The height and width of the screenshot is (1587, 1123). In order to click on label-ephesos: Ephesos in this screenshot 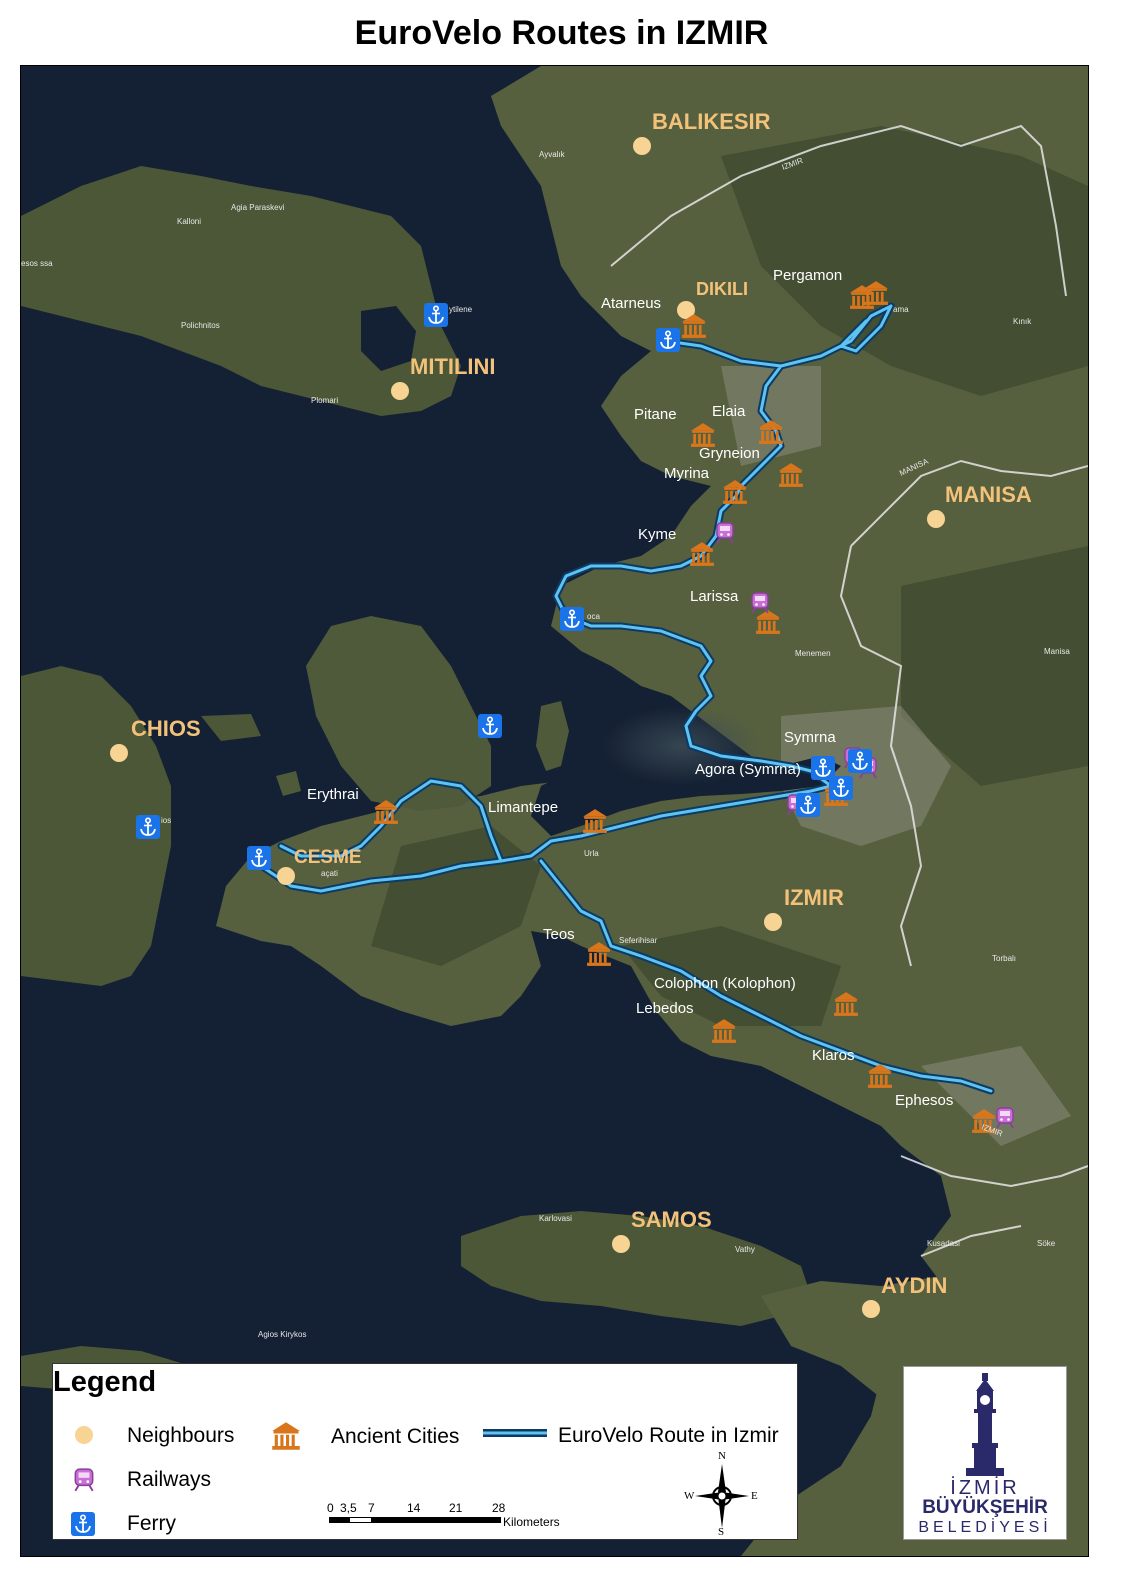, I will do `click(924, 1100)`.